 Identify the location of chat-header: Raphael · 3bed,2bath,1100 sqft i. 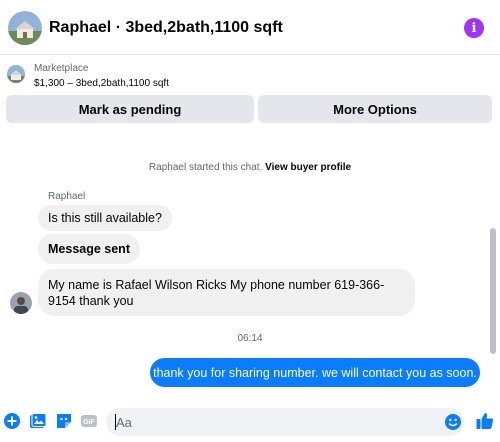
(250, 27).